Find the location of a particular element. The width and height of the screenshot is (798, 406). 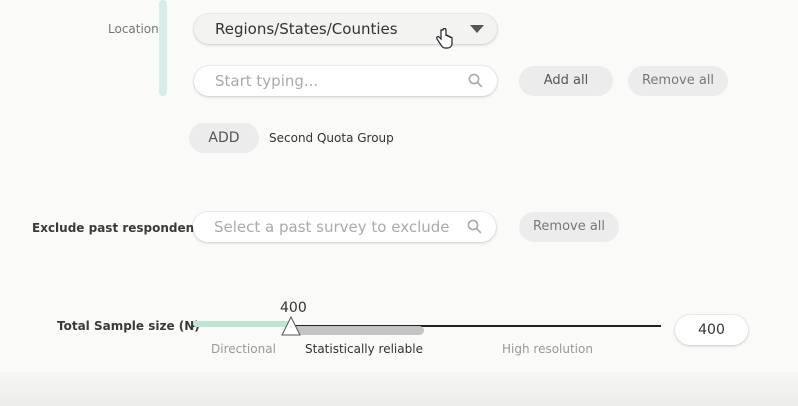

slider-fill-directional is located at coordinates (242, 324).